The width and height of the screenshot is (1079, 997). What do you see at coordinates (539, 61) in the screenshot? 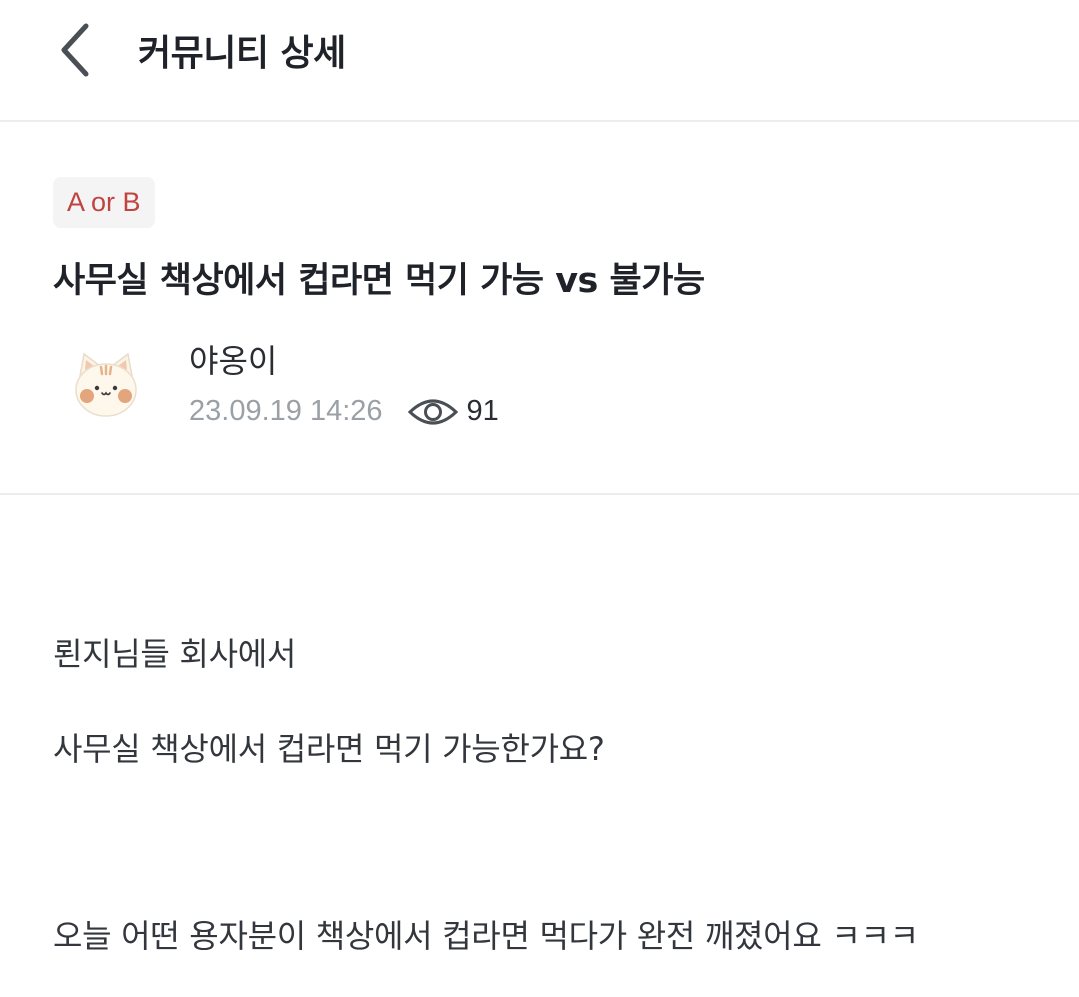
I see `top-app-bar: 커뮤니티 상세` at bounding box center [539, 61].